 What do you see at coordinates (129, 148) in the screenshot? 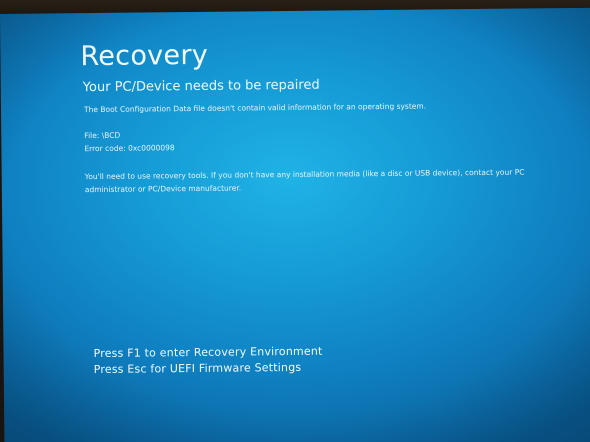
I see `error-code: Error code: 0xc0000098` at bounding box center [129, 148].